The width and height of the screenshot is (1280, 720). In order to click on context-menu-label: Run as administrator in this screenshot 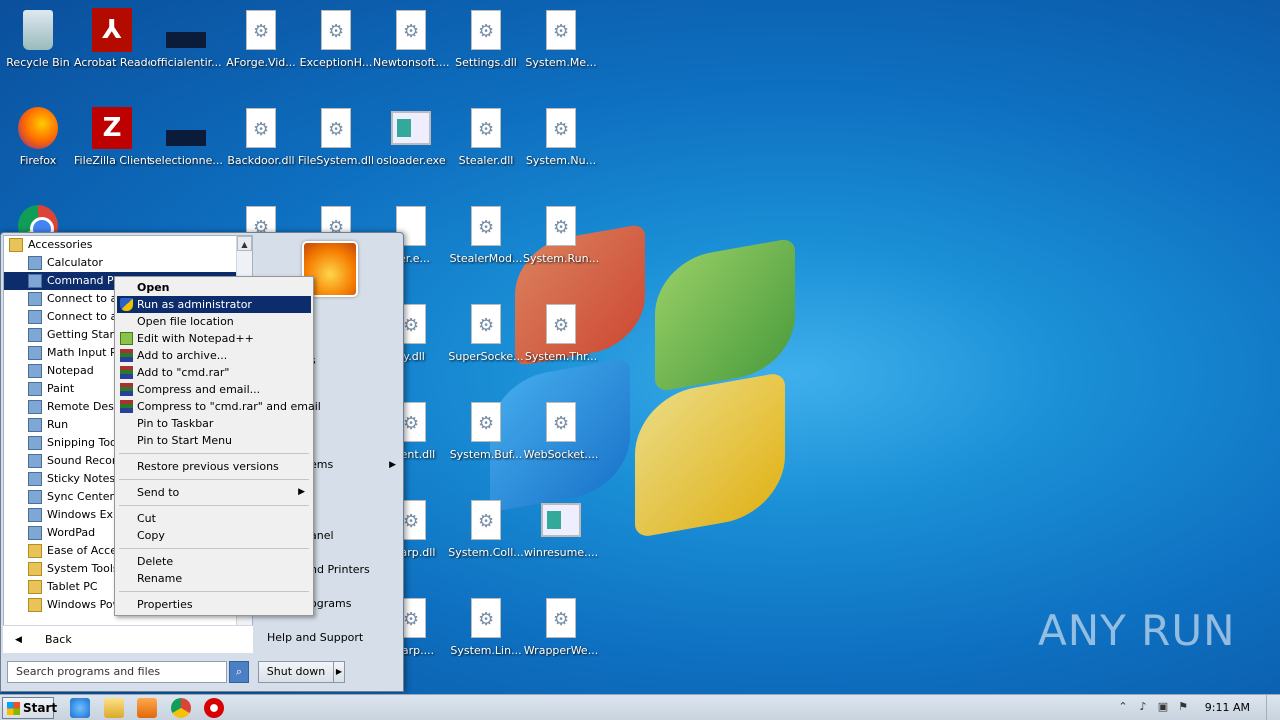, I will do `click(194, 304)`.